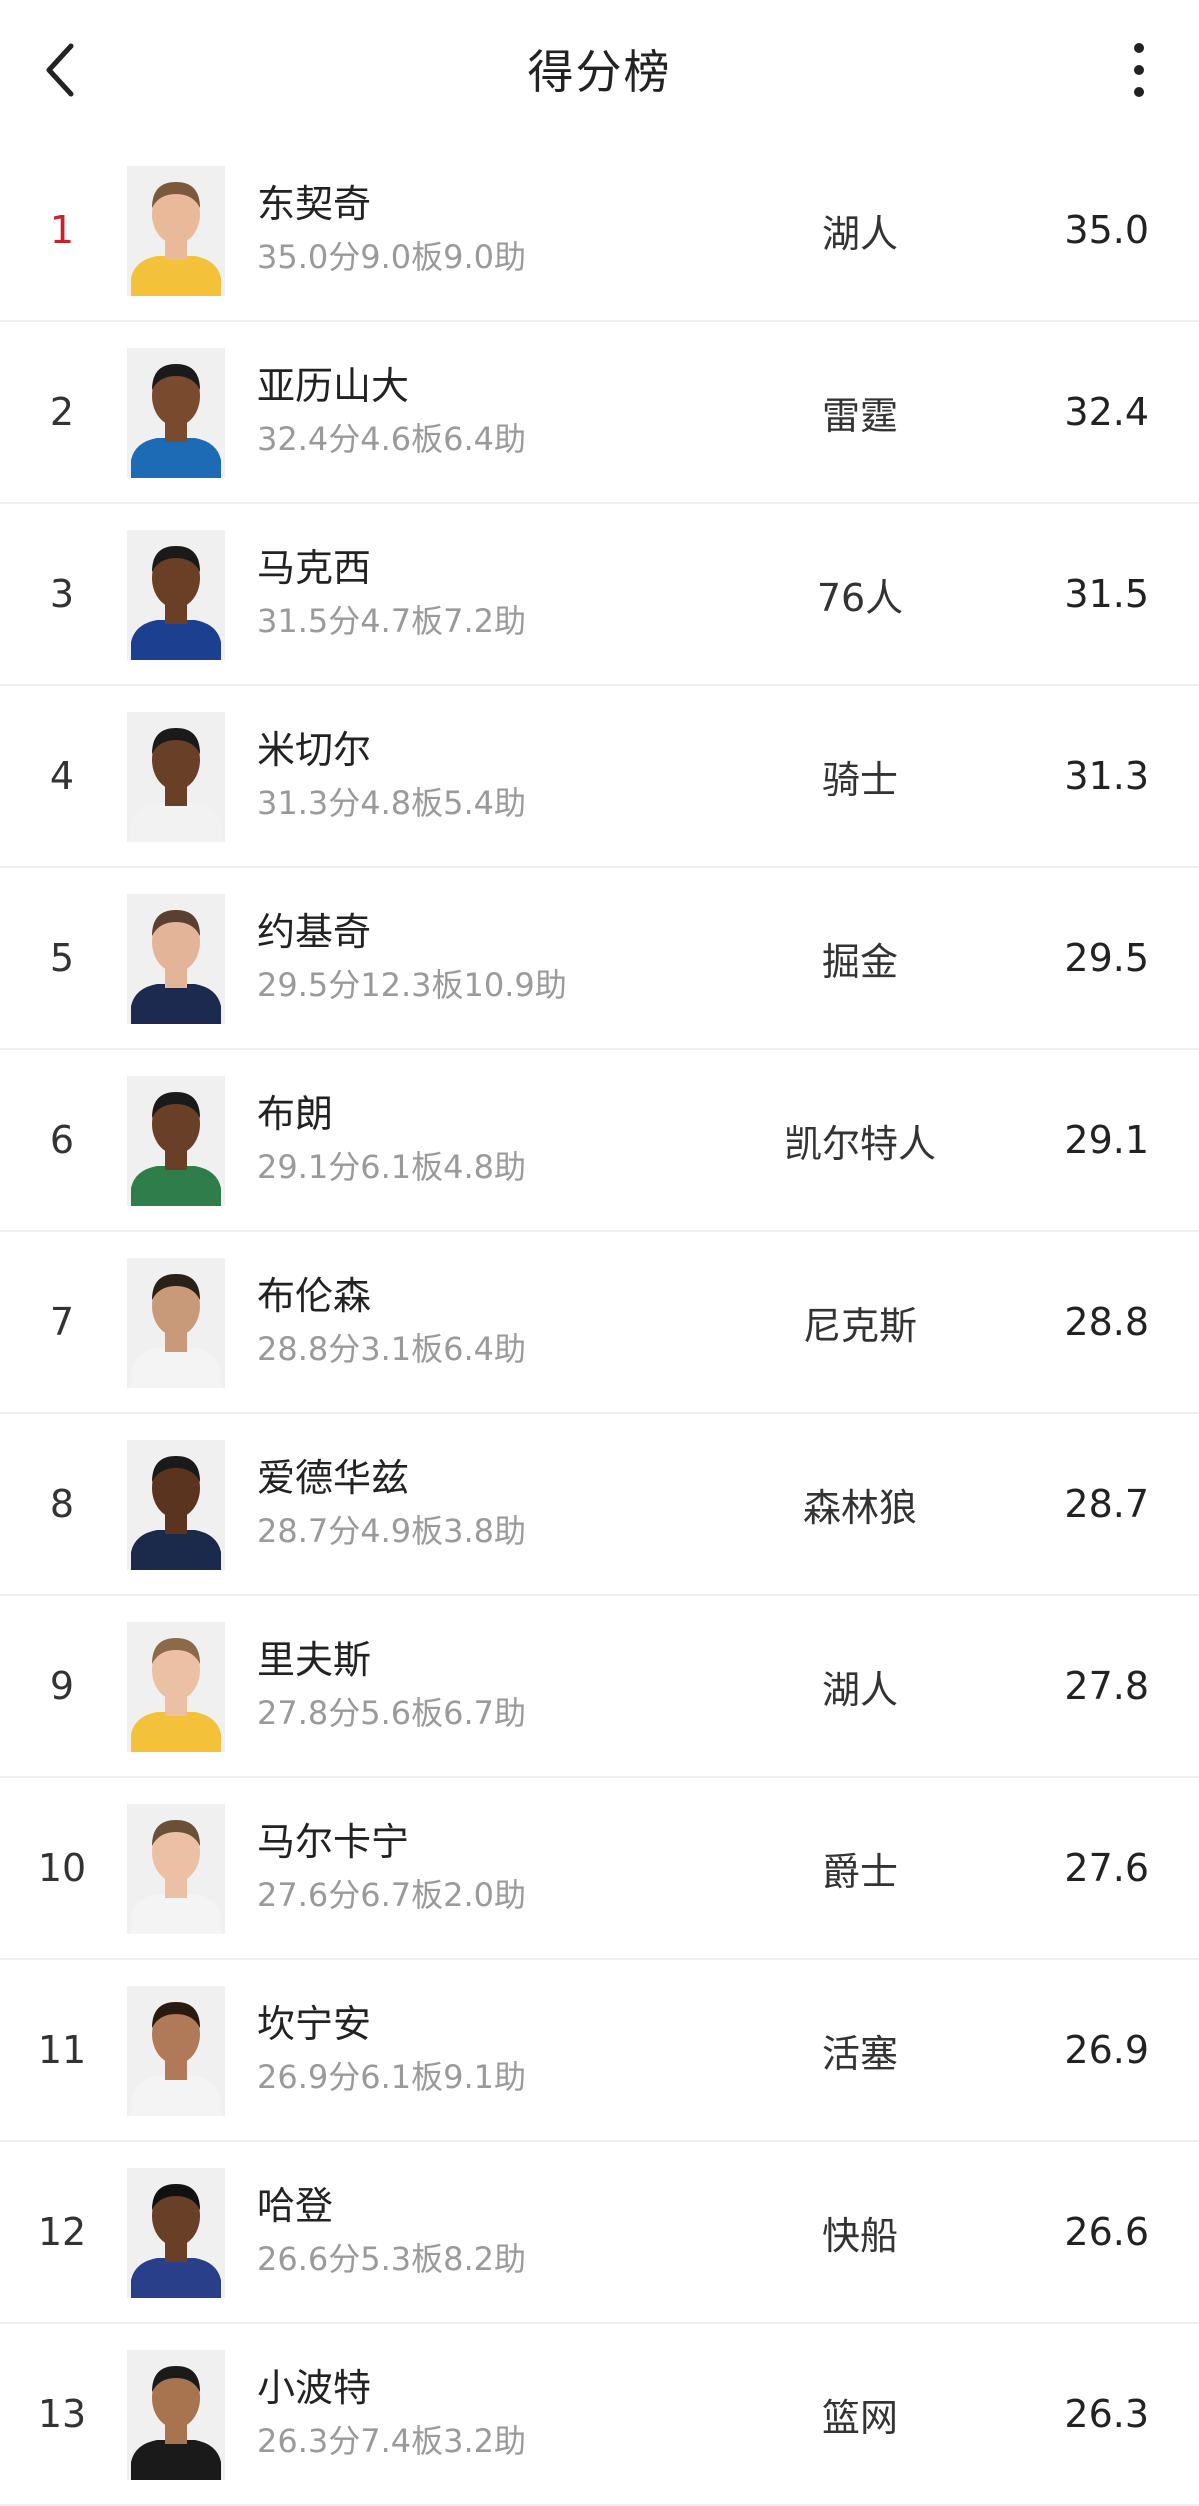 The height and width of the screenshot is (2506, 1199). I want to click on player-name: 小波特, so click(314, 2388).